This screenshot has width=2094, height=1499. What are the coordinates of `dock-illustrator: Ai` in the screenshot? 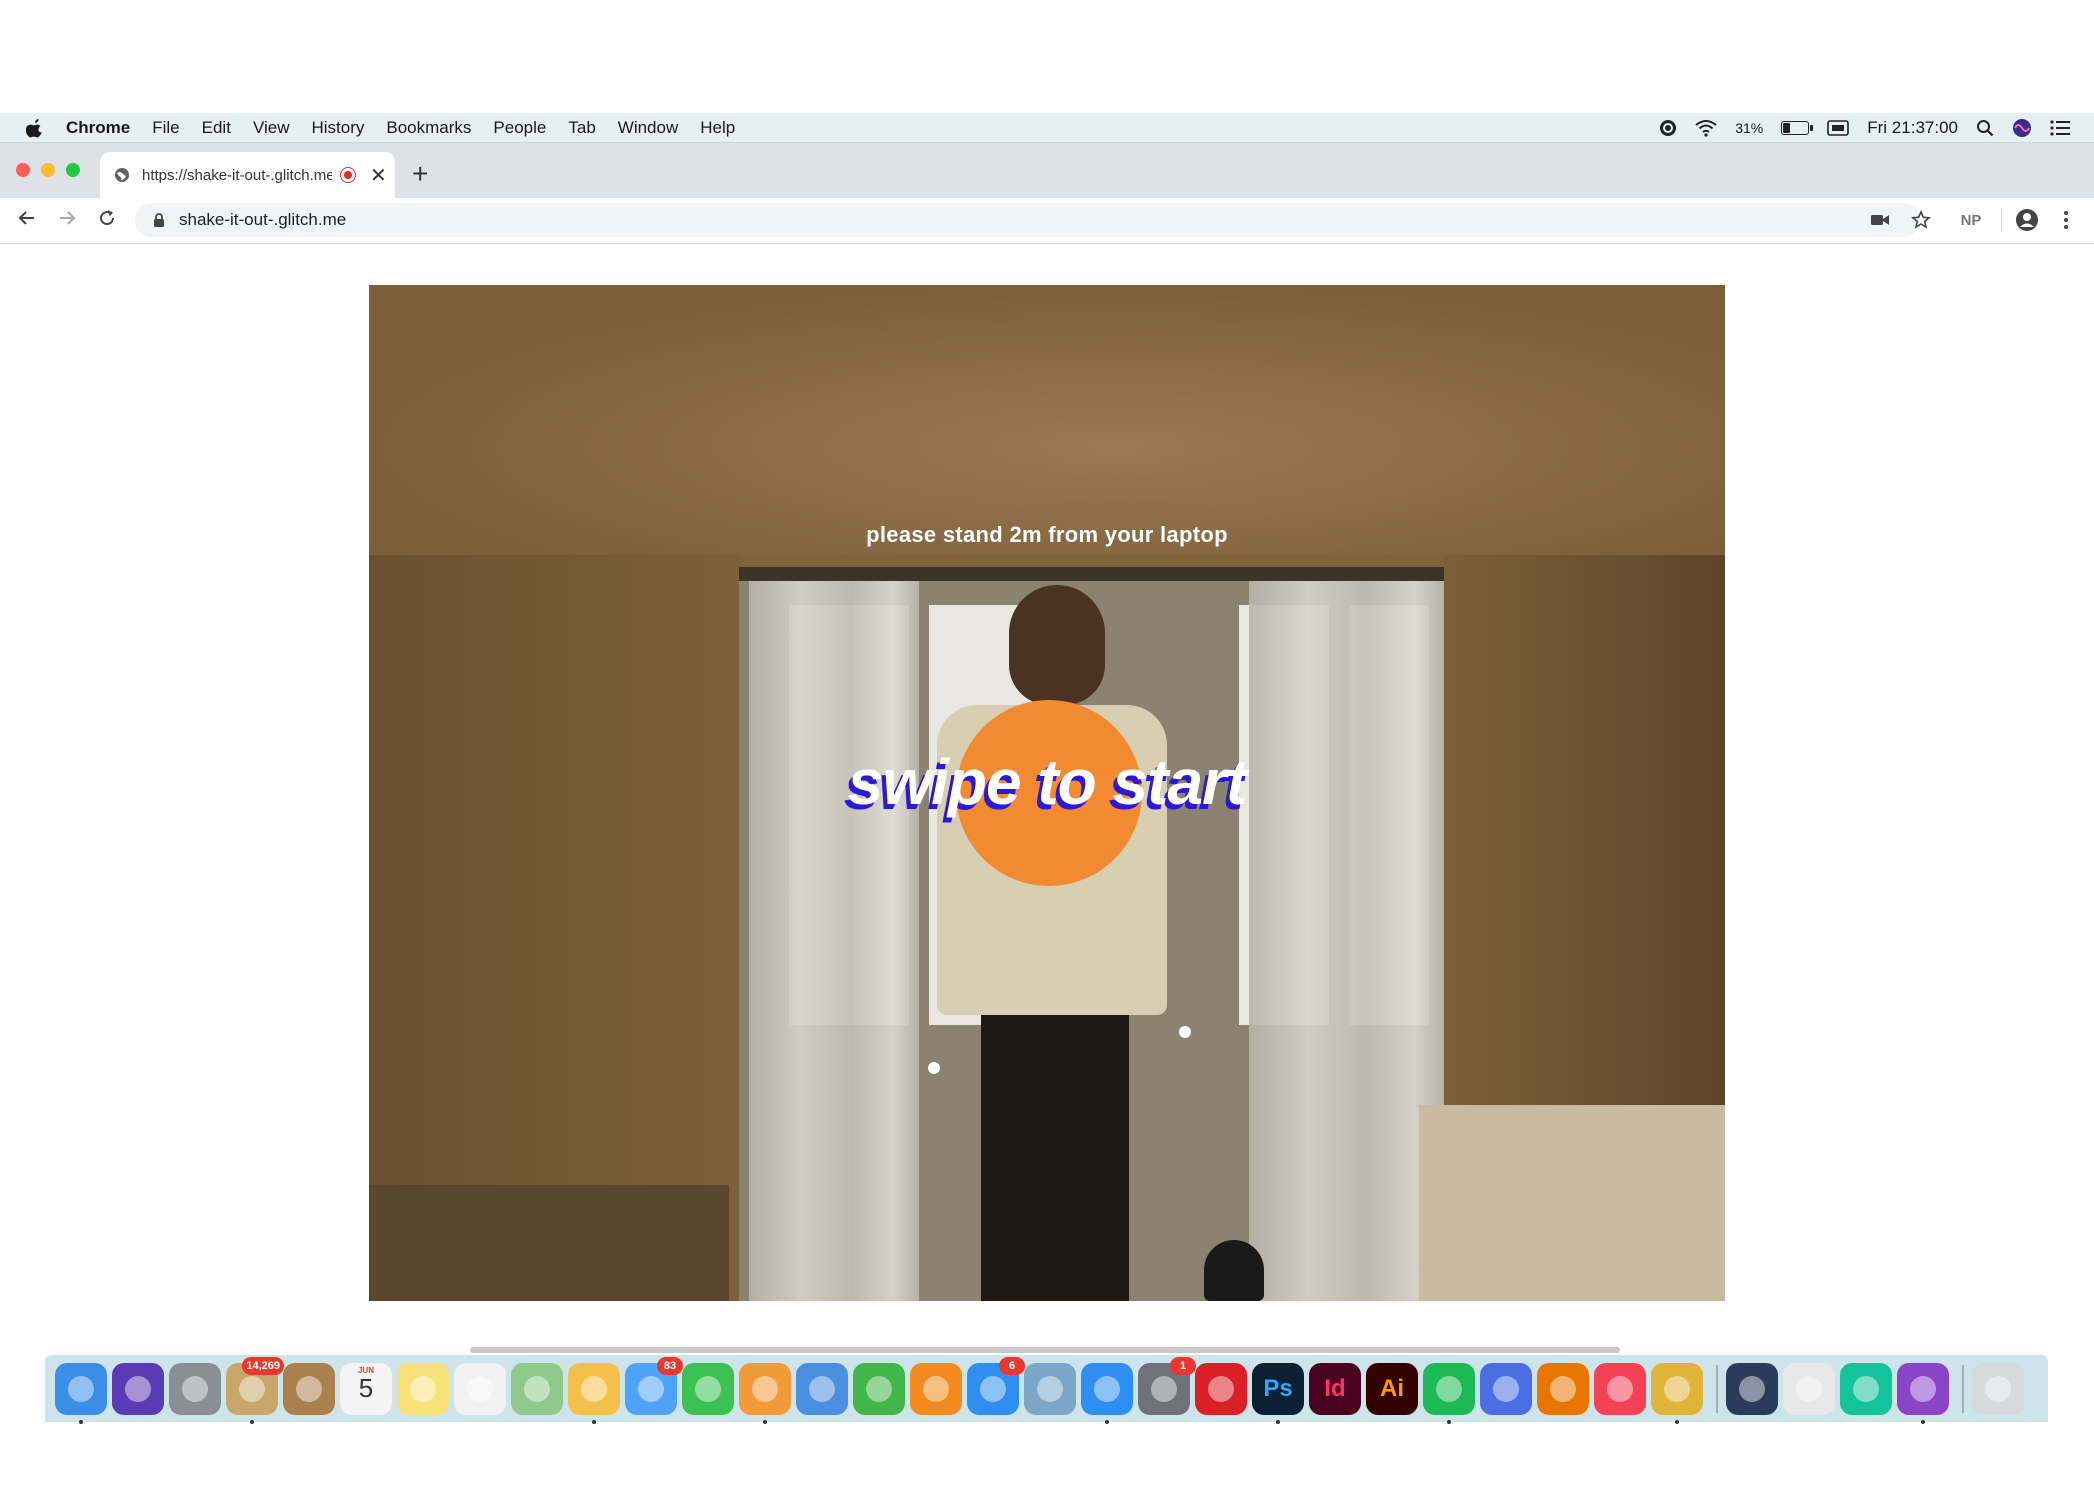 It's located at (1392, 1388).